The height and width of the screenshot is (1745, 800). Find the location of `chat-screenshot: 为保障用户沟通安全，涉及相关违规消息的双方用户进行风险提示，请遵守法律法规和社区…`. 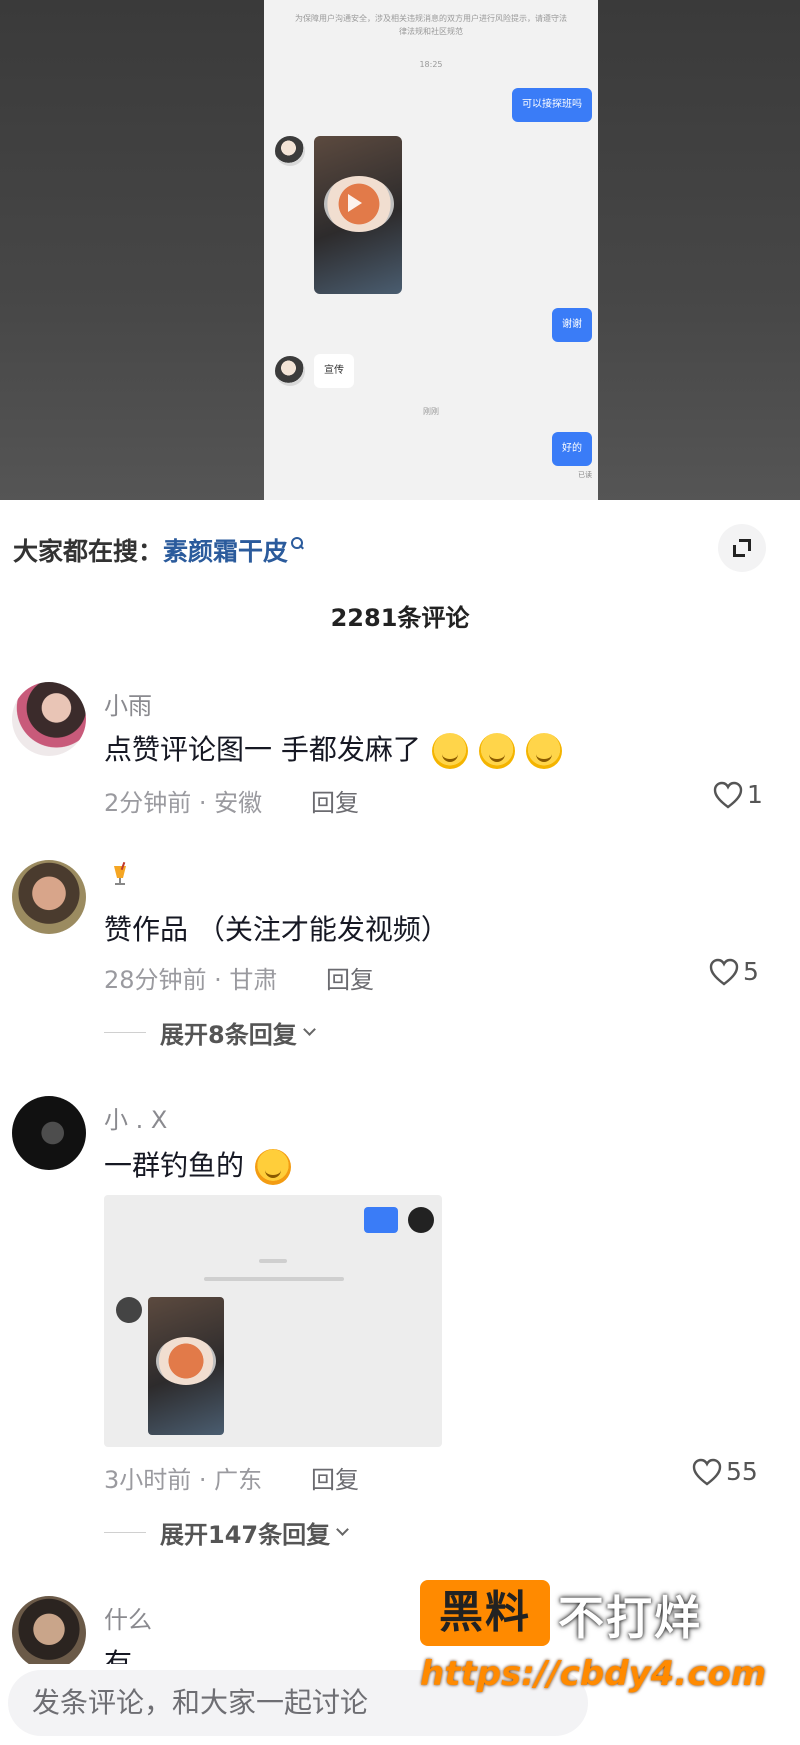

chat-screenshot: 为保障用户沟通安全，涉及相关违规消息的双方用户进行风险提示，请遵守法律法规和社区… is located at coordinates (431, 250).